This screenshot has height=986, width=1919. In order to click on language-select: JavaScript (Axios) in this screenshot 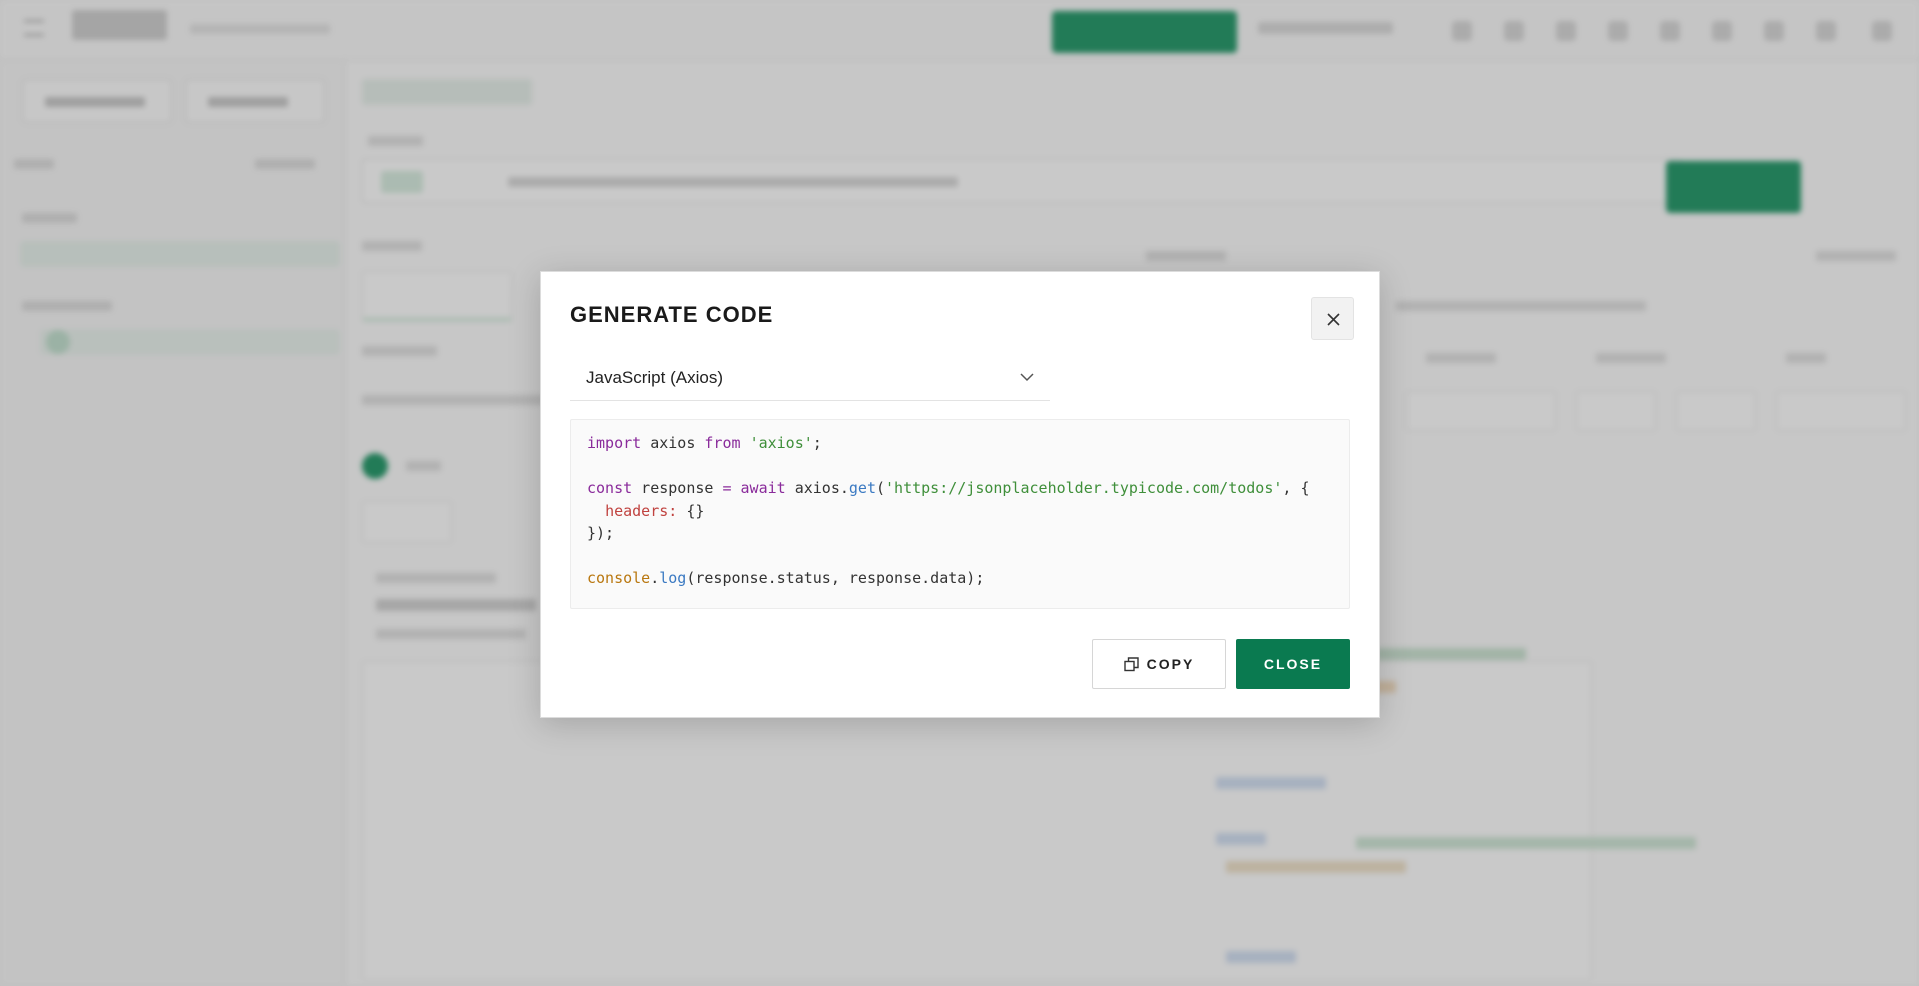, I will do `click(810, 379)`.